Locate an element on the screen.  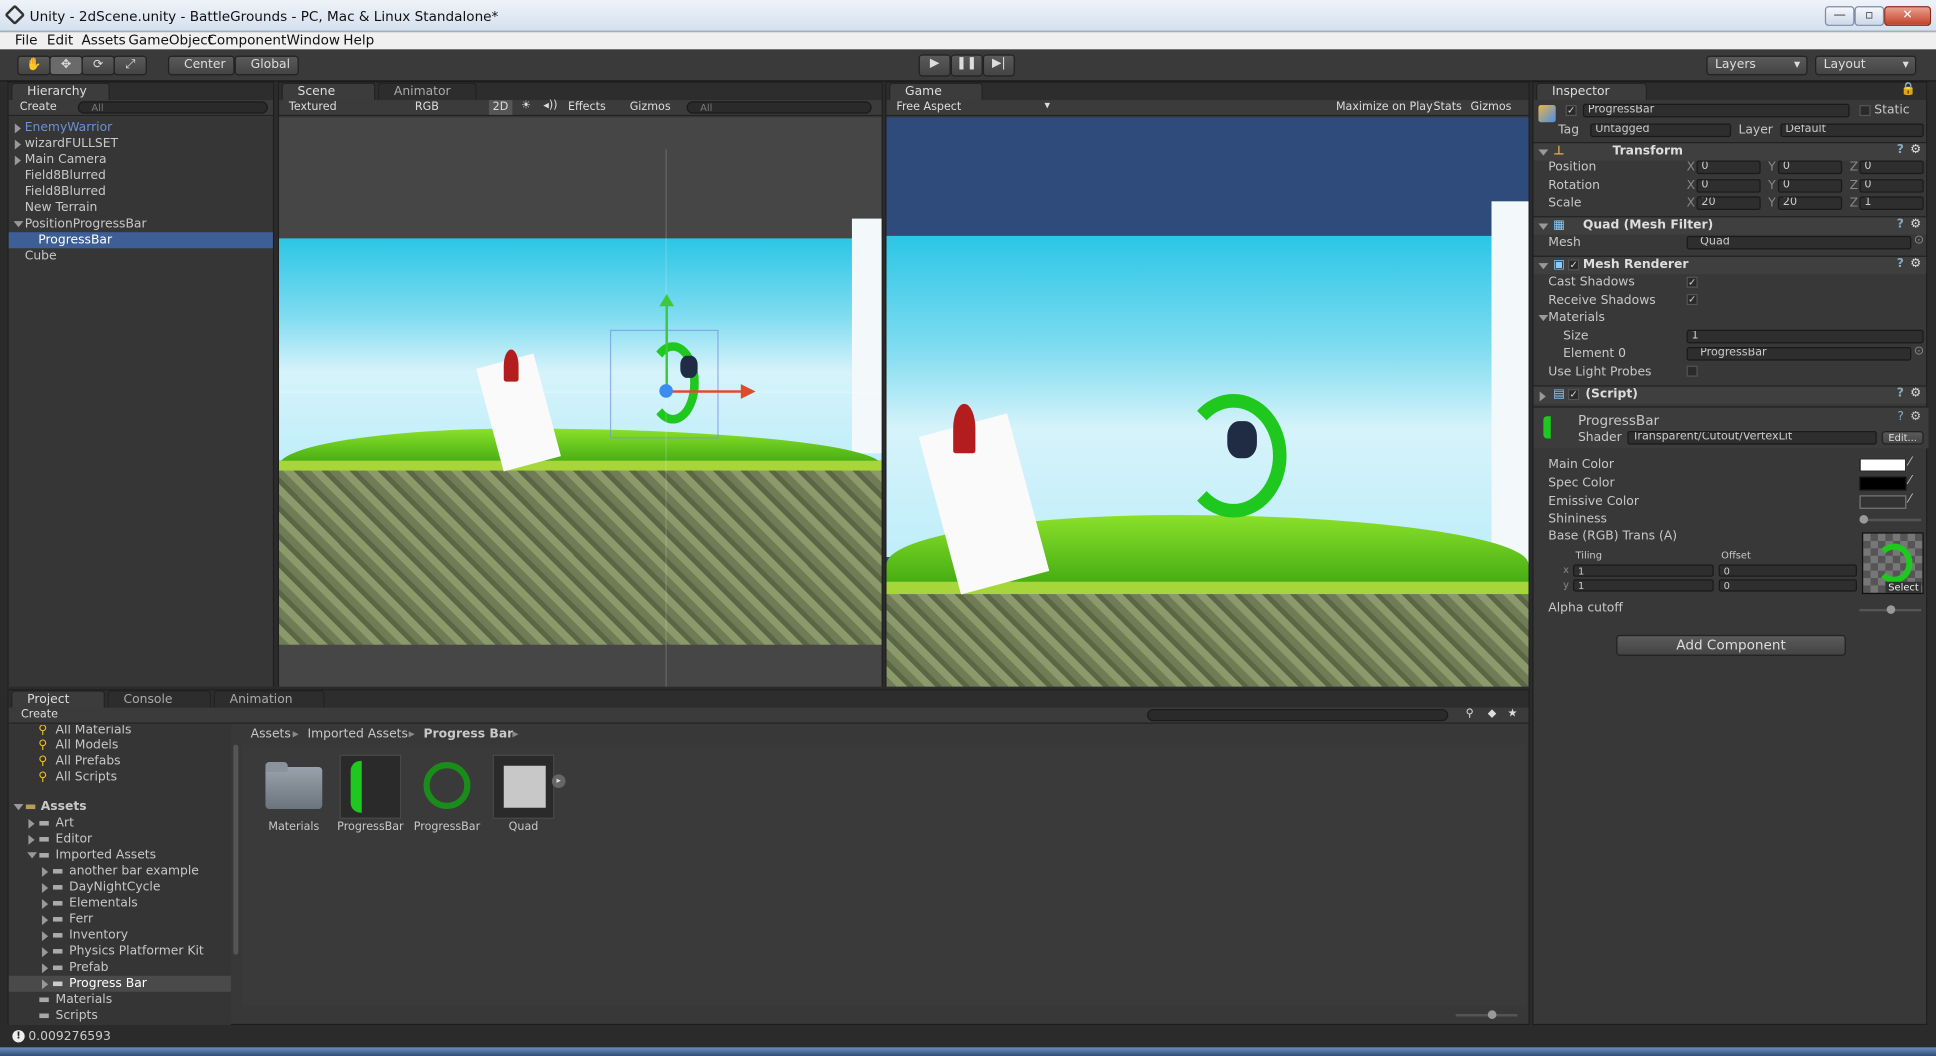
add-component-button: Add Component is located at coordinates (1731, 645).